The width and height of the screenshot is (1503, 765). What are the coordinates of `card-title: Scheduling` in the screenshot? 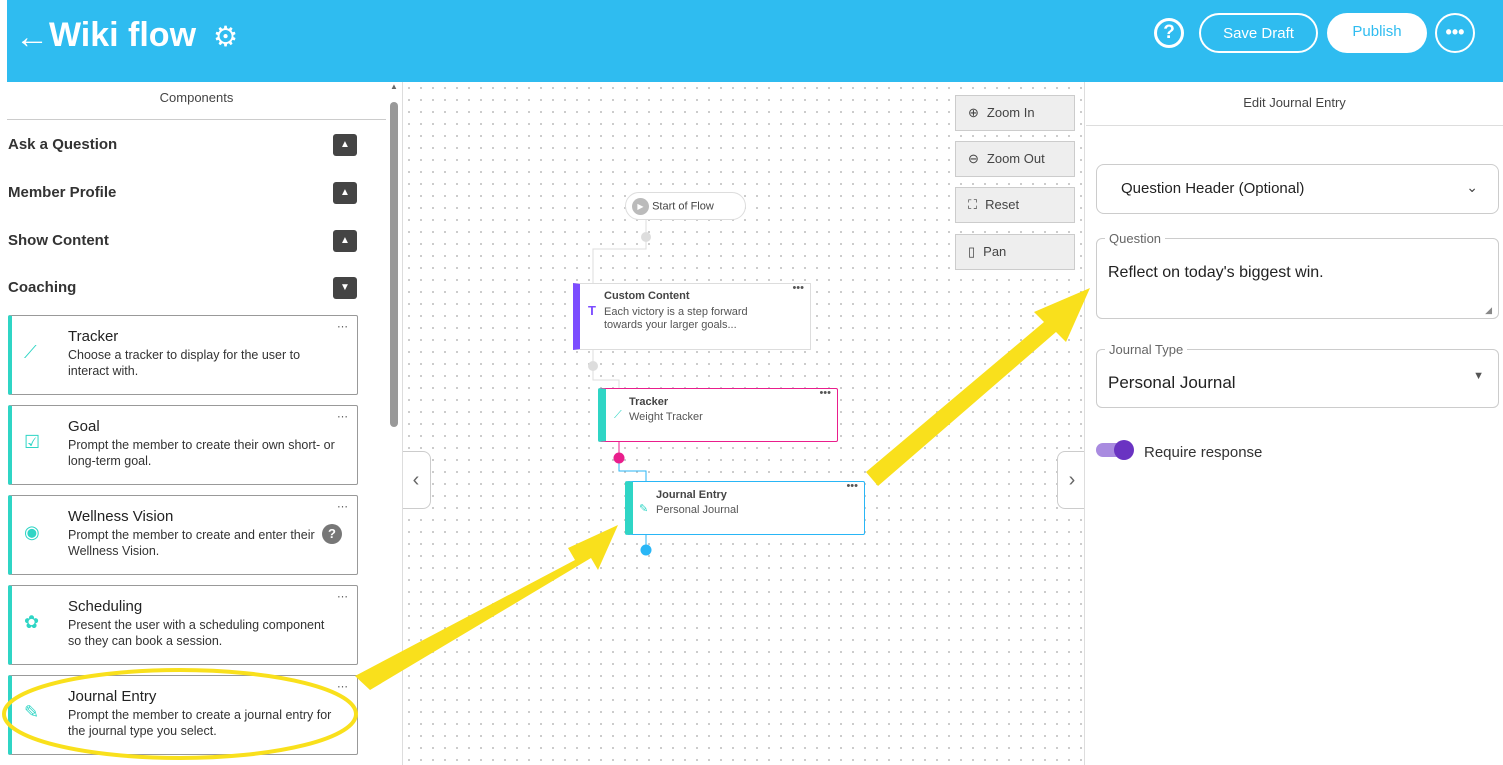 It's located at (105, 606).